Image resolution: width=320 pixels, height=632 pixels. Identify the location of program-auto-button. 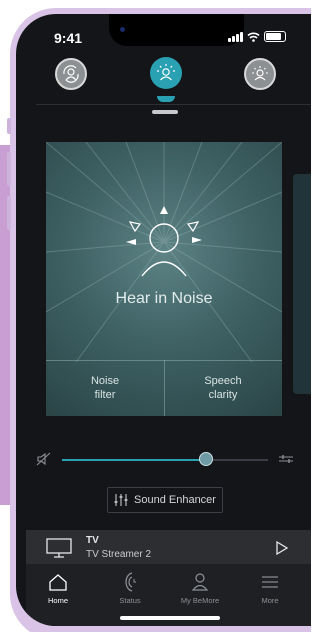
(71, 74).